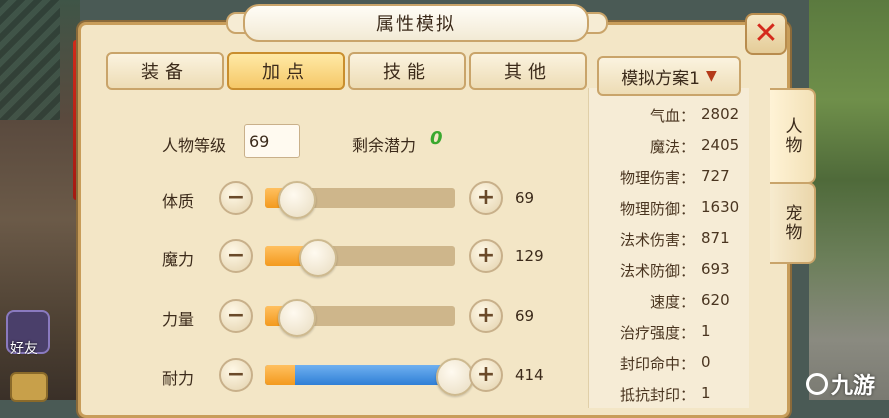  I want to click on stat-row: 魔法： 2405, so click(672, 146).